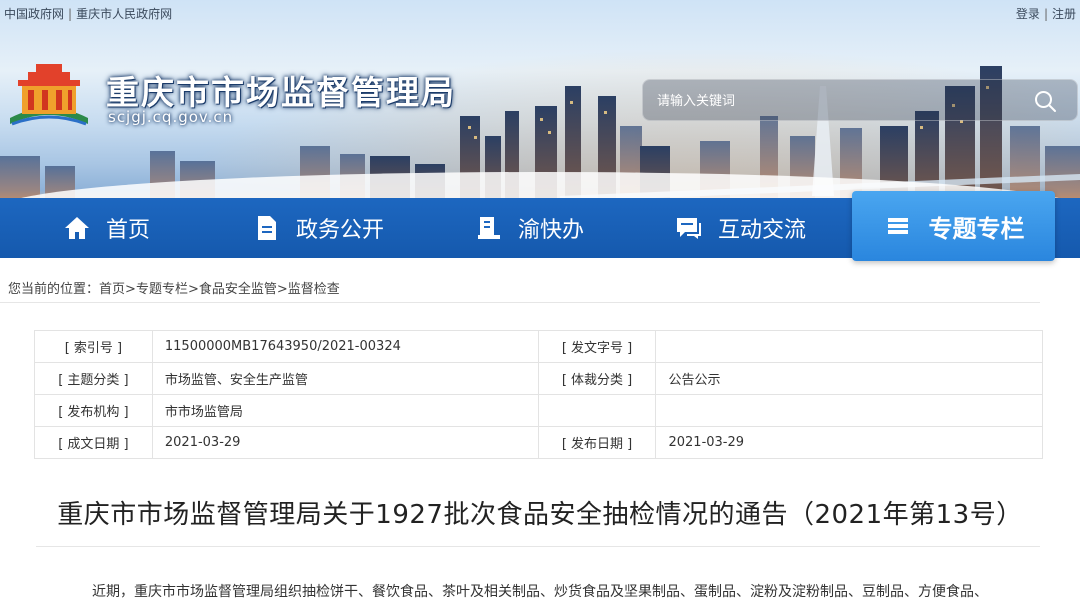 The height and width of the screenshot is (610, 1080). What do you see at coordinates (976, 228) in the screenshot?
I see `nav-item-label: 专题专栏` at bounding box center [976, 228].